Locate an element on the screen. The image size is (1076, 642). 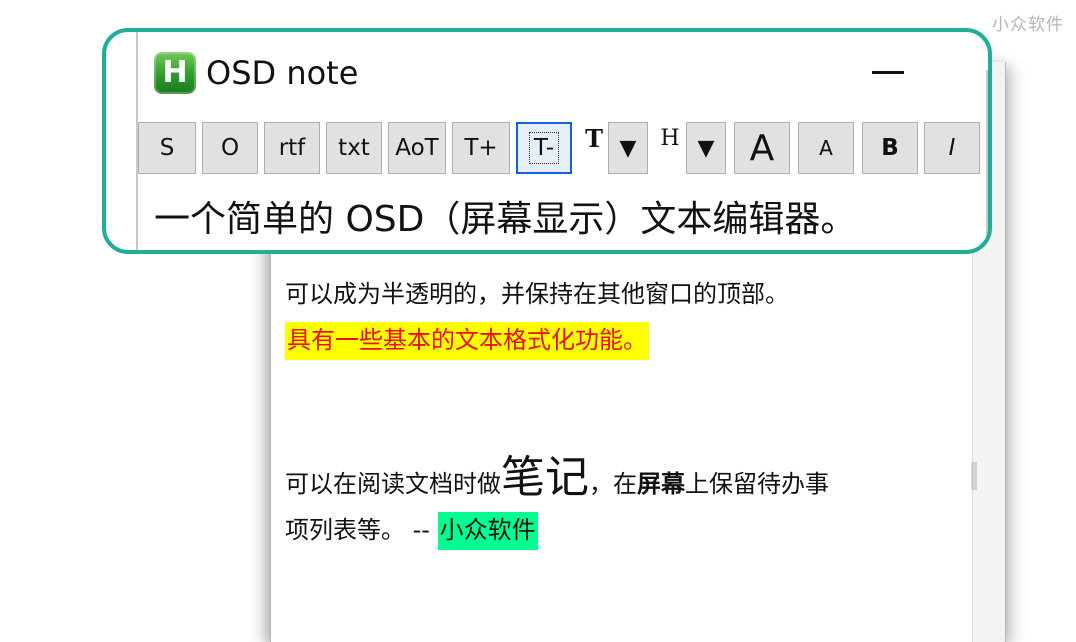
window-title: OSD note is located at coordinates (282, 73).